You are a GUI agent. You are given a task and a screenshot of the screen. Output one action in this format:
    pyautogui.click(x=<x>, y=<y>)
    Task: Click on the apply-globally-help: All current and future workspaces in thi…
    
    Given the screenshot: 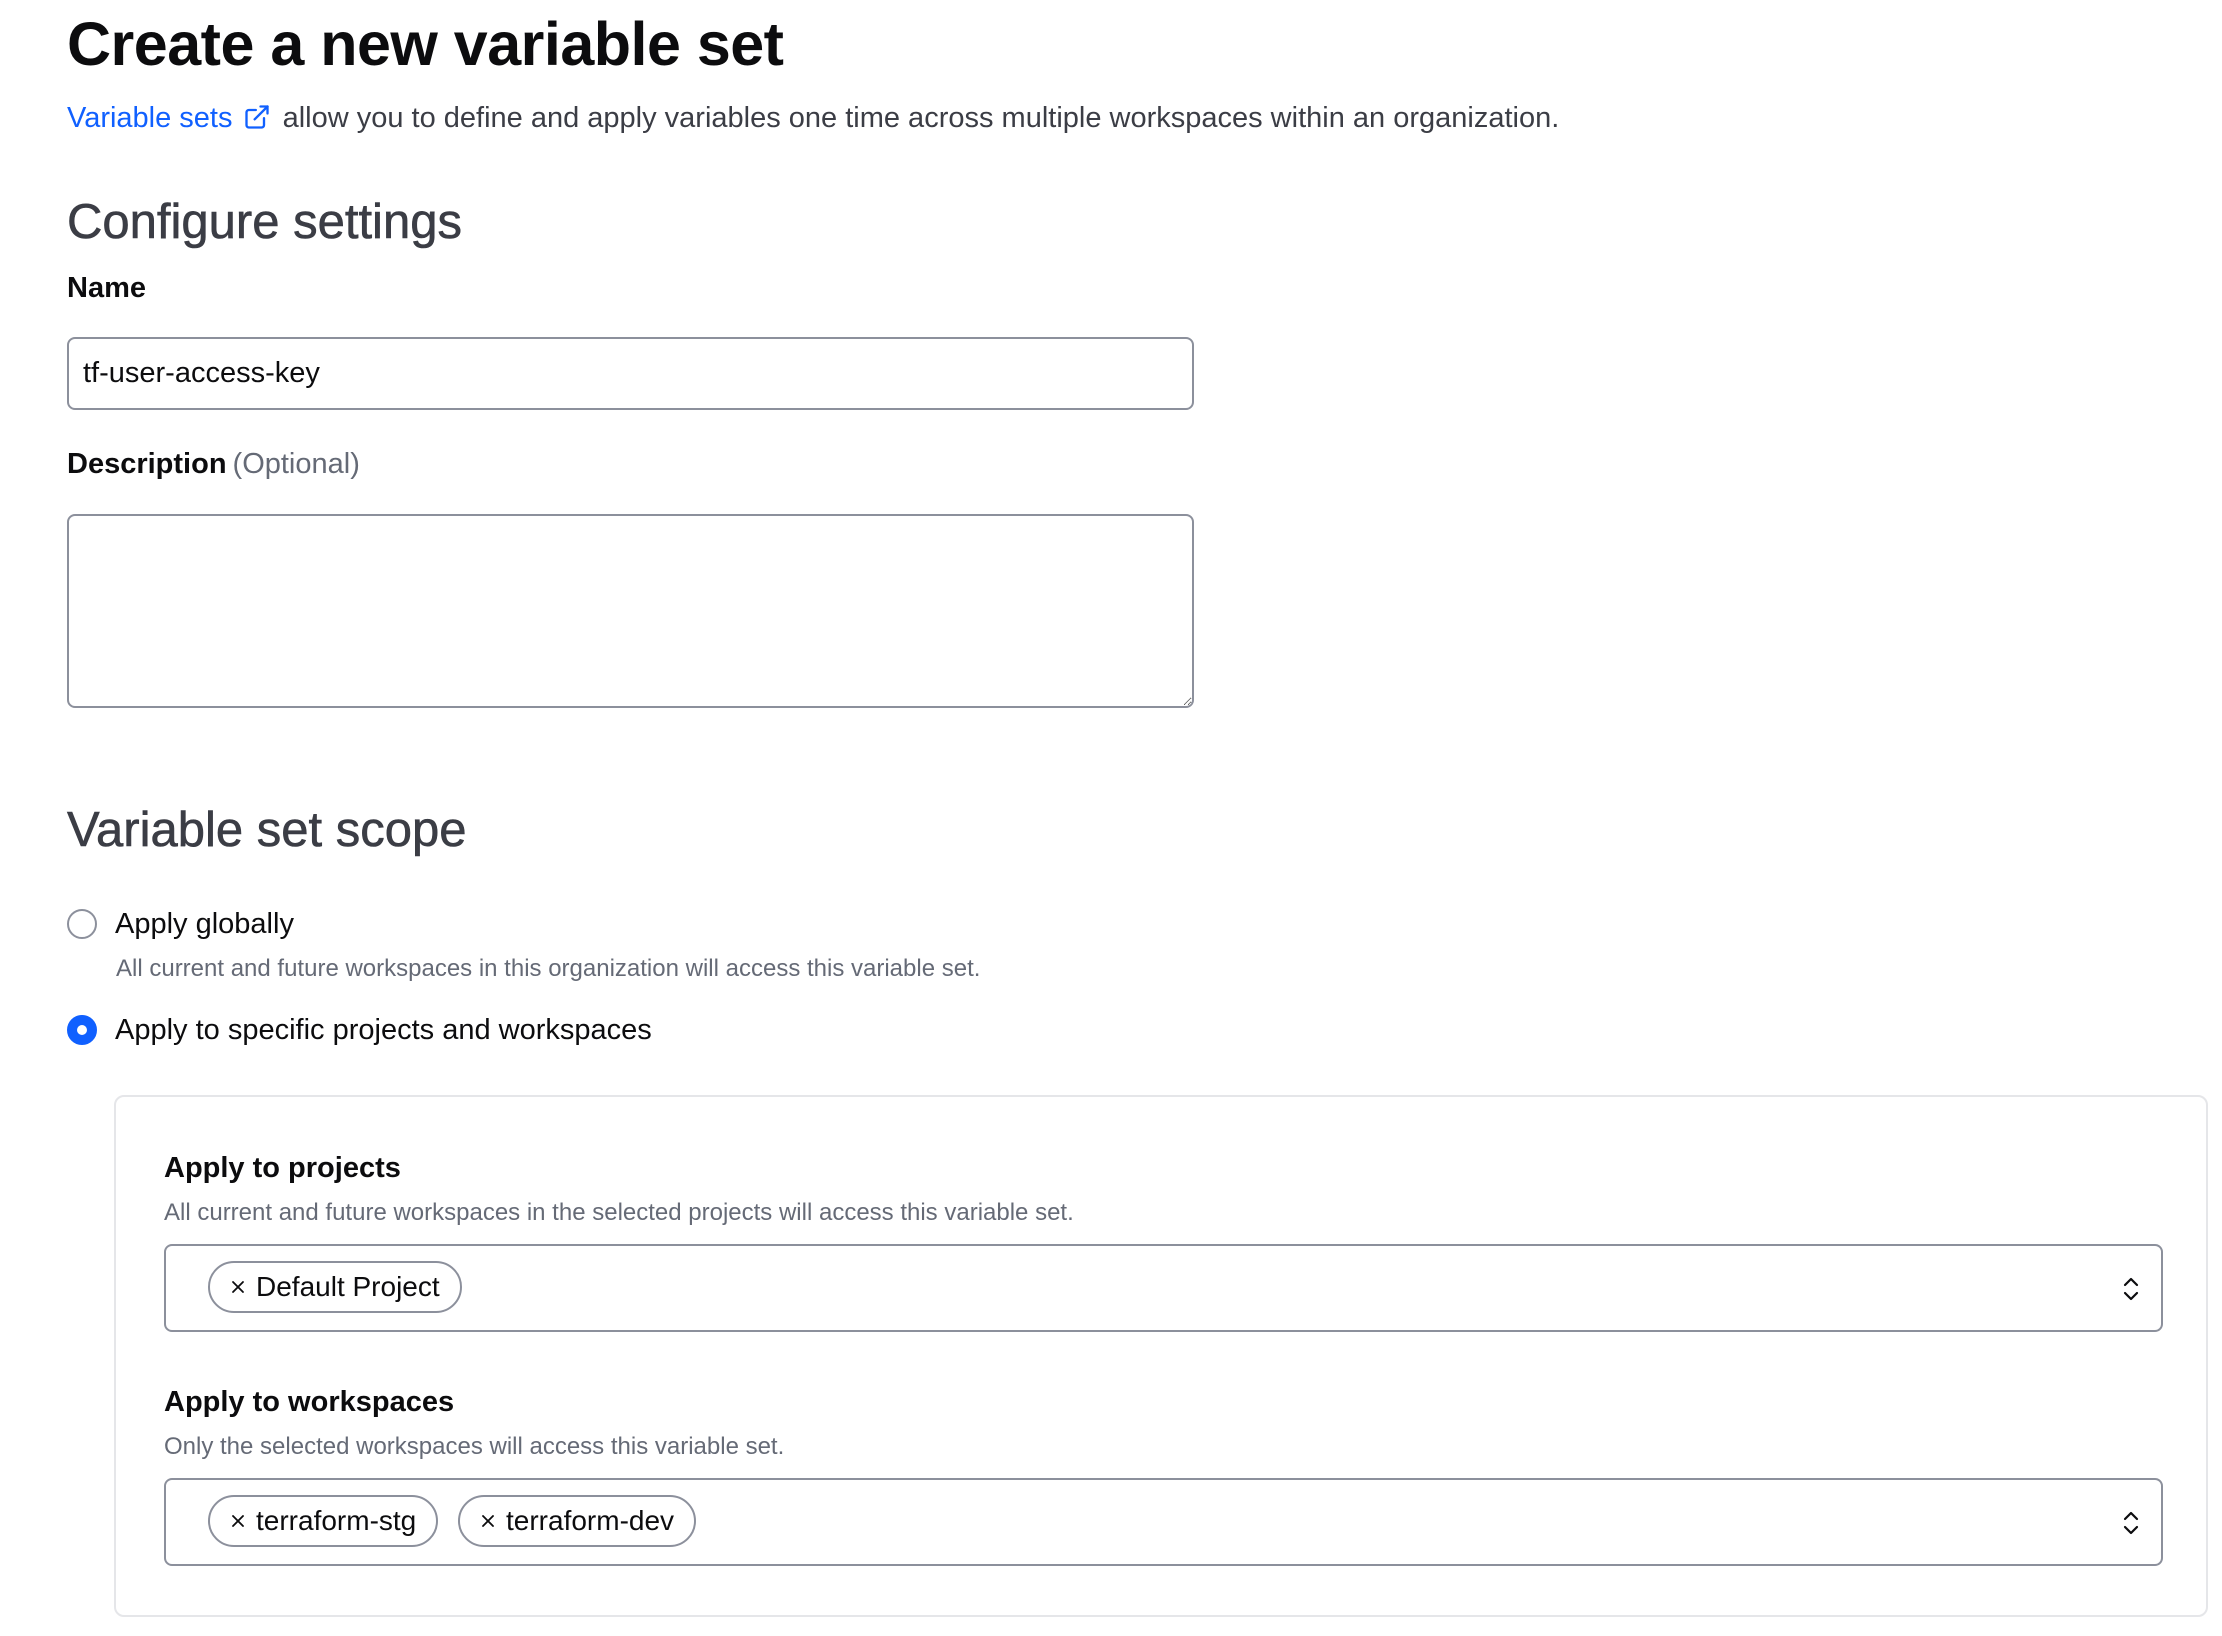 What is the action you would take?
    pyautogui.click(x=548, y=968)
    